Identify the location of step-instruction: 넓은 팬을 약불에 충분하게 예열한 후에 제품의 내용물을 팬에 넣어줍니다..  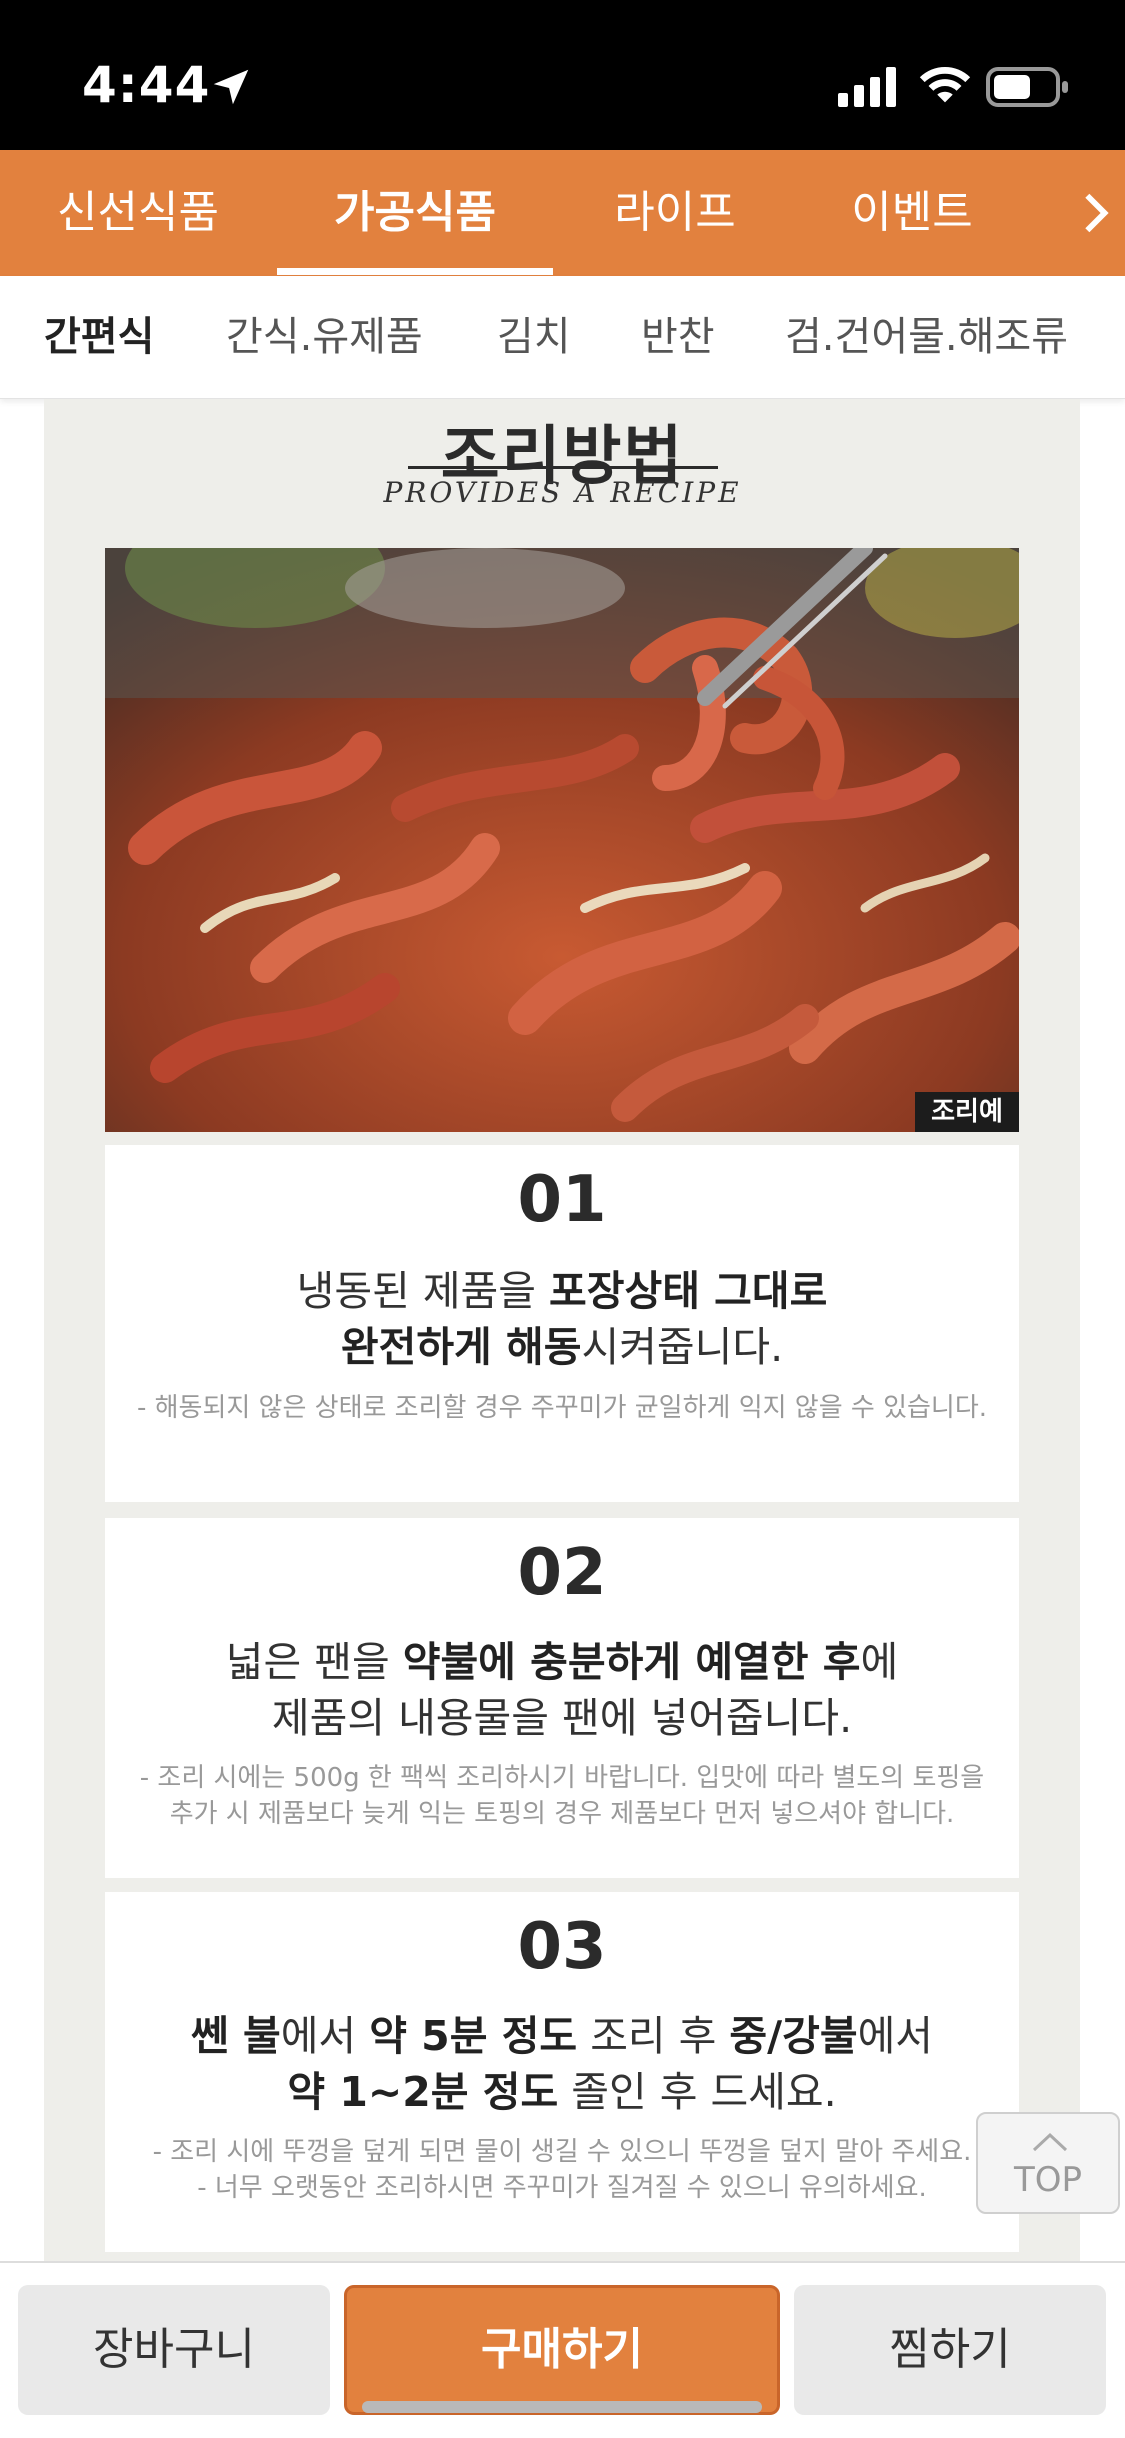
(562, 1690).